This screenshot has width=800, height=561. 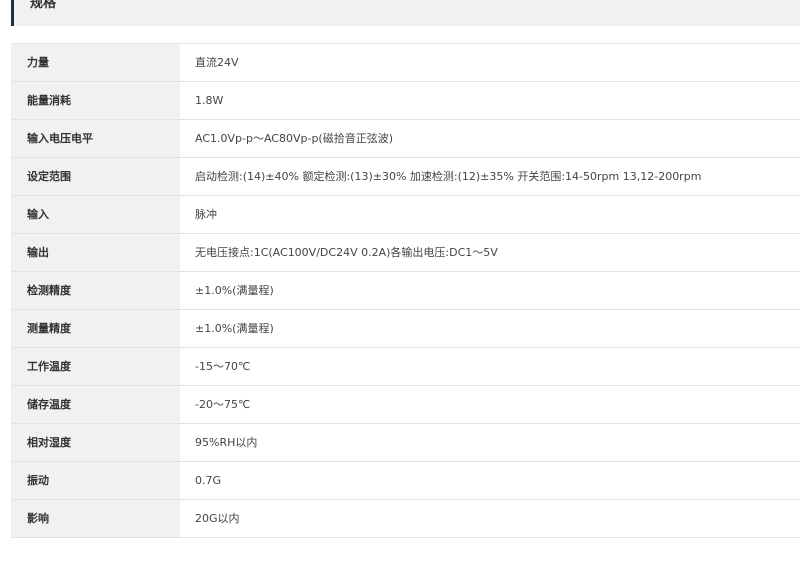 I want to click on spec-label: 设定范围, so click(x=95, y=176).